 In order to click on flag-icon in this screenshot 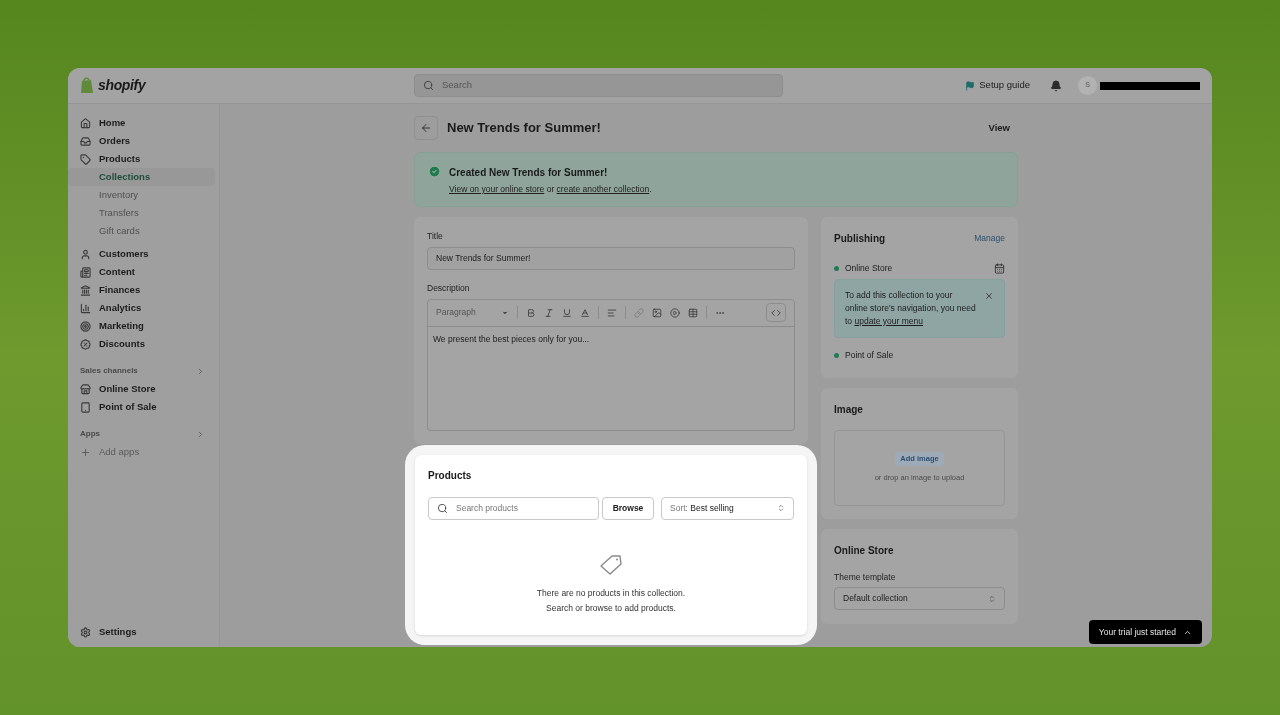, I will do `click(970, 85)`.